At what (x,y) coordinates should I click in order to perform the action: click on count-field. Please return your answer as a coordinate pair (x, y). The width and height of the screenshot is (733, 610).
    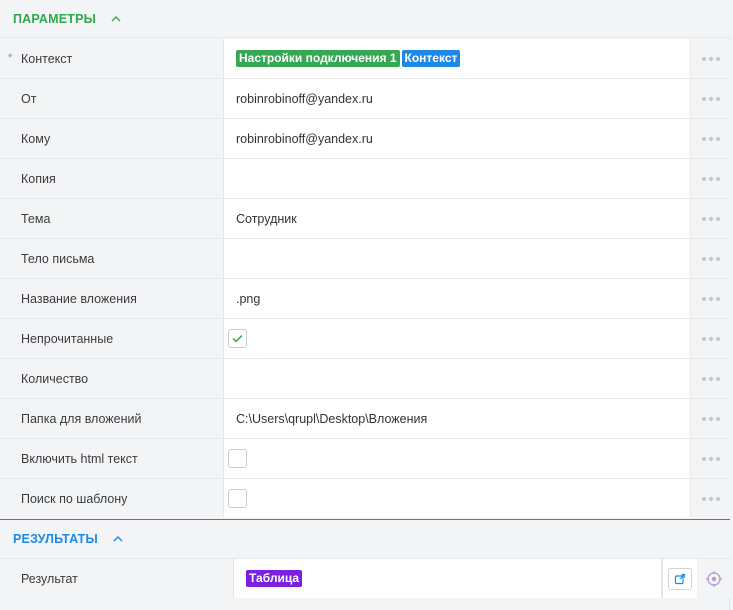
    Looking at the image, I should click on (457, 378).